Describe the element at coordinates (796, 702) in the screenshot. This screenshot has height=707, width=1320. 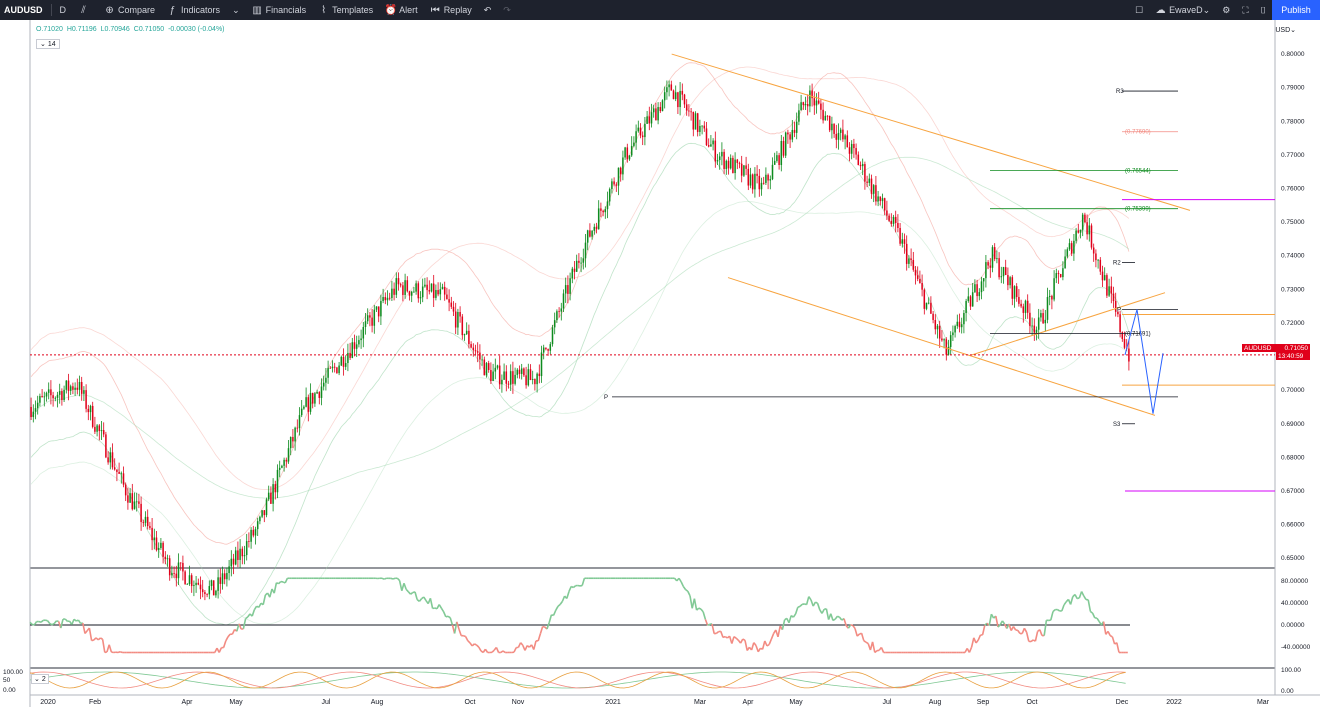
I see `time-axis-label: May` at that location.